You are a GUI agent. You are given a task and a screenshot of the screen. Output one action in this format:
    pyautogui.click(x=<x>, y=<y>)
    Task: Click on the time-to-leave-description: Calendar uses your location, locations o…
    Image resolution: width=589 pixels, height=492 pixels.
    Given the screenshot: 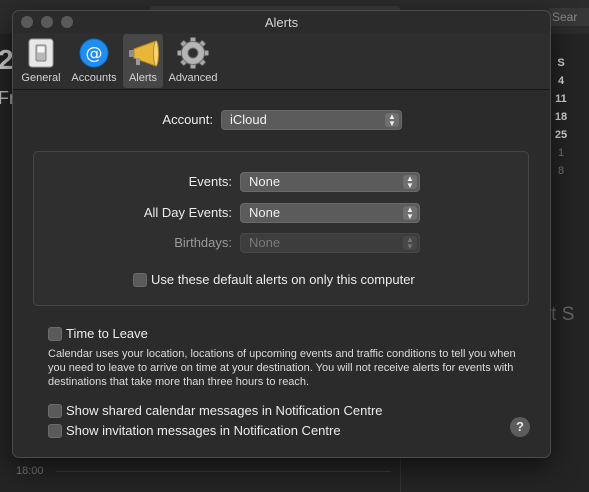 What is the action you would take?
    pyautogui.click(x=282, y=368)
    